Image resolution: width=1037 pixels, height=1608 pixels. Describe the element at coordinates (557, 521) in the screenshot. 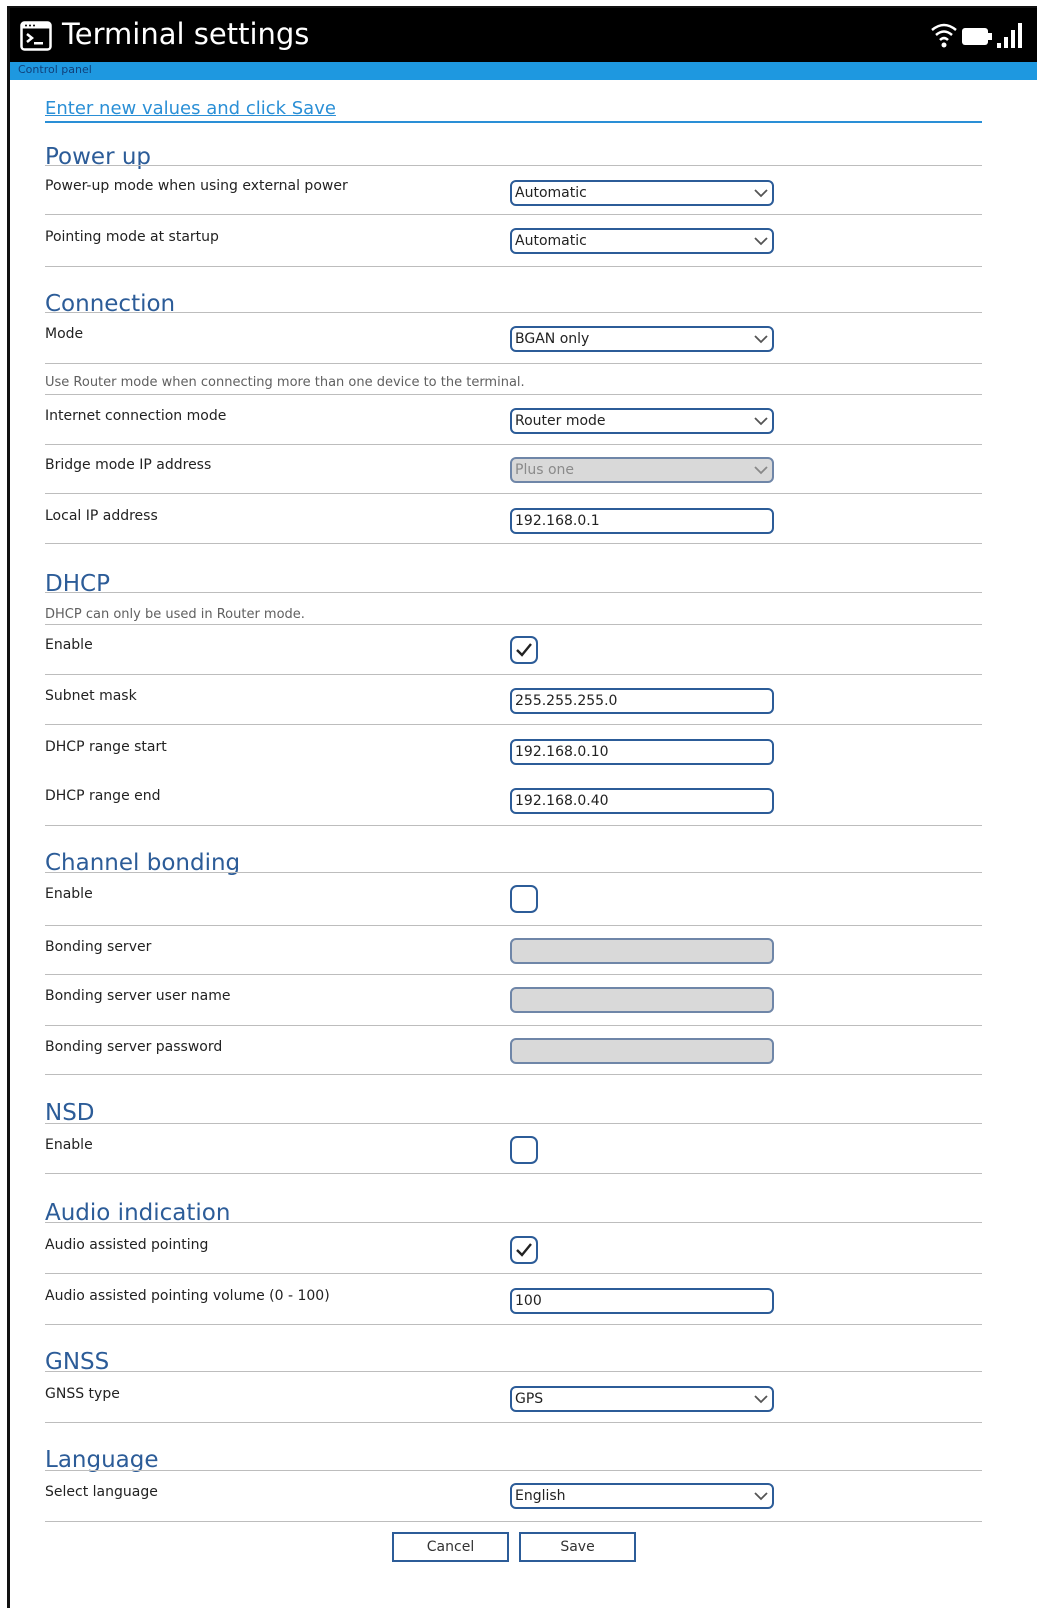

I see `input-value: 192.168.0.1` at that location.